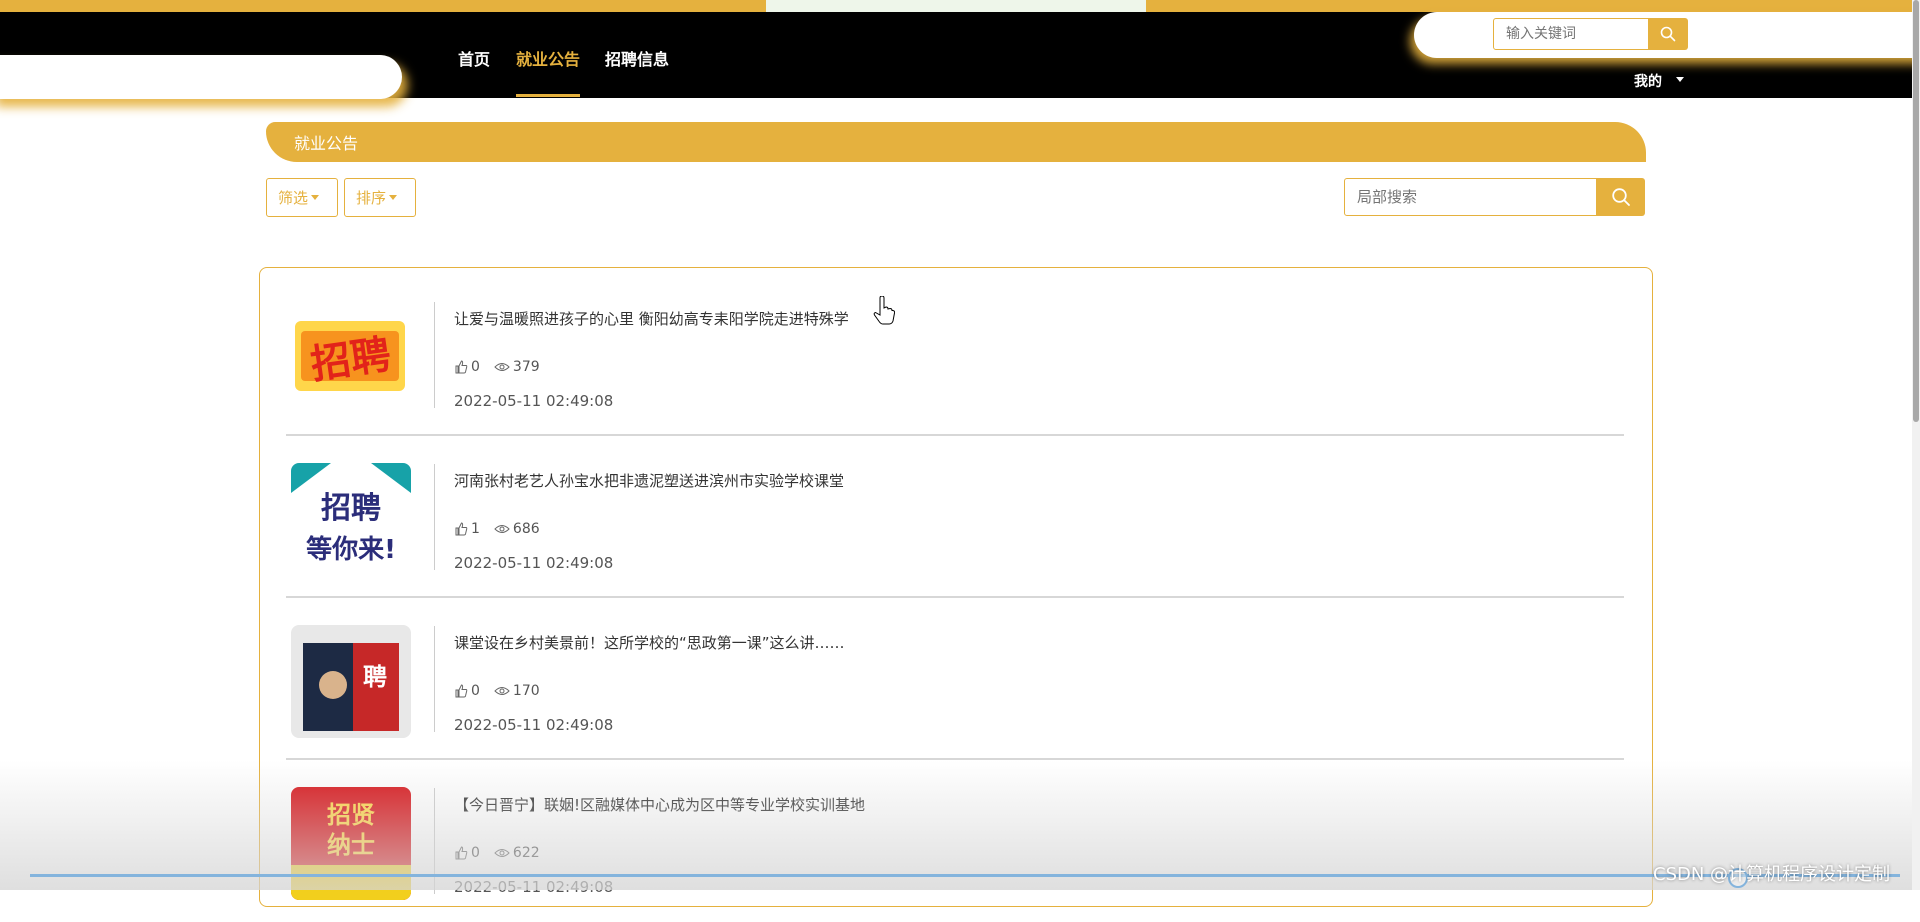  Describe the element at coordinates (351, 815) in the screenshot. I see `svg-text: 招贤` at that location.